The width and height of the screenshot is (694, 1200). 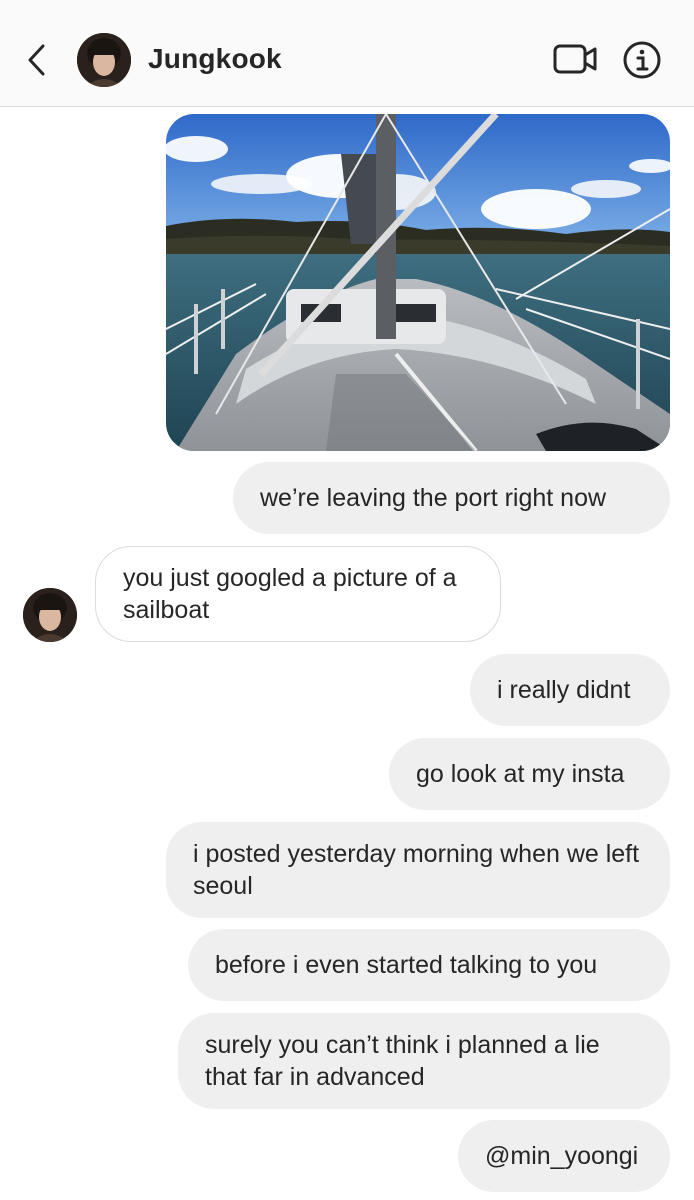 What do you see at coordinates (215, 59) in the screenshot?
I see `contact-name: Jungkook` at bounding box center [215, 59].